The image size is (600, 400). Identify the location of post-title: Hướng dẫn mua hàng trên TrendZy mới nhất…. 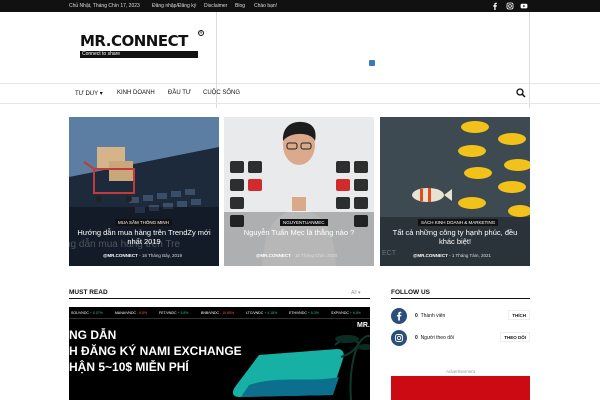
(144, 237).